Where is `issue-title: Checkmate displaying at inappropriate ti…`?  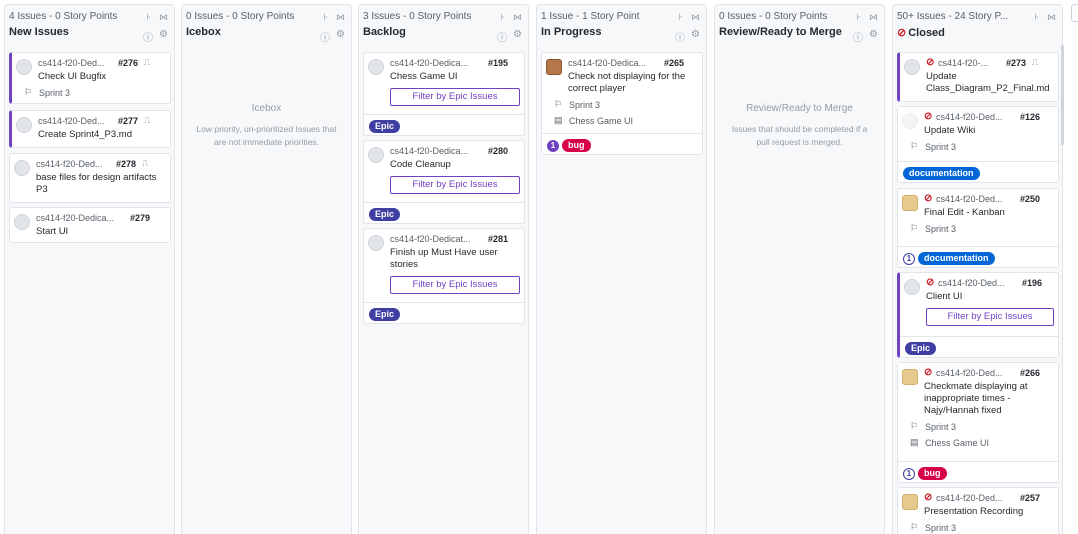
issue-title: Checkmate displaying at inappropriate ti… is located at coordinates (989, 399).